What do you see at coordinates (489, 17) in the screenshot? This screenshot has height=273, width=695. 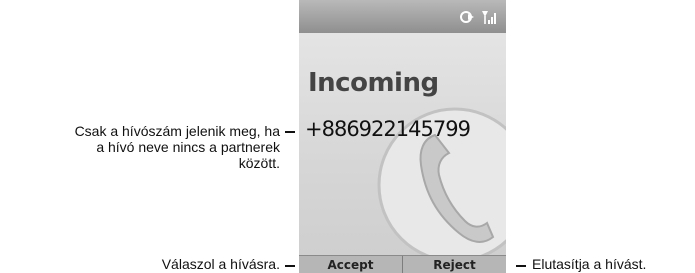 I see `signal-strength-icon` at bounding box center [489, 17].